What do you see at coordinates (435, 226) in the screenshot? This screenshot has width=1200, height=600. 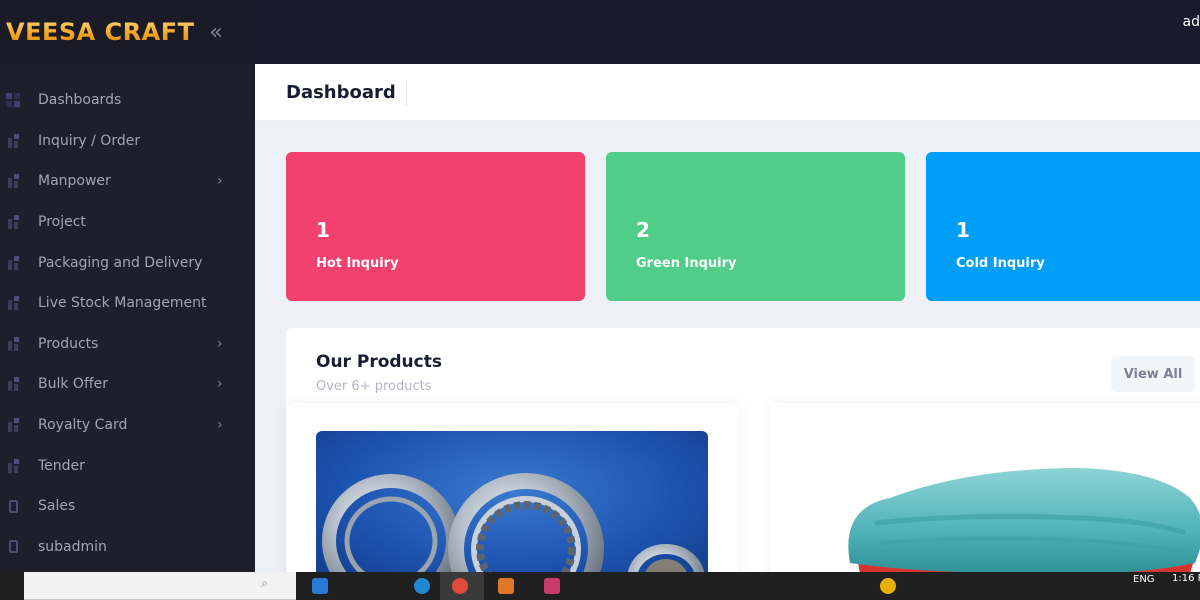 I see `stat-card-hot-inquiry: 1 Hot Inquiry` at bounding box center [435, 226].